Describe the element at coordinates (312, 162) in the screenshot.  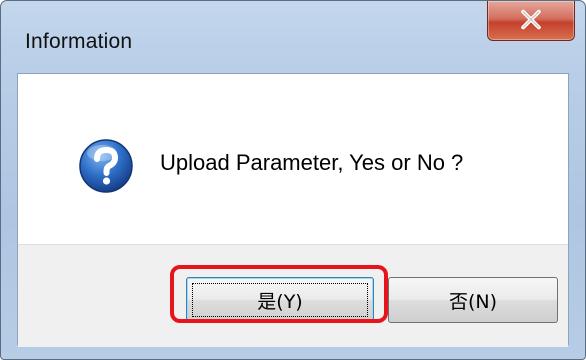
I see `dialog-message: Upload Parameter, Yes or No ?` at that location.